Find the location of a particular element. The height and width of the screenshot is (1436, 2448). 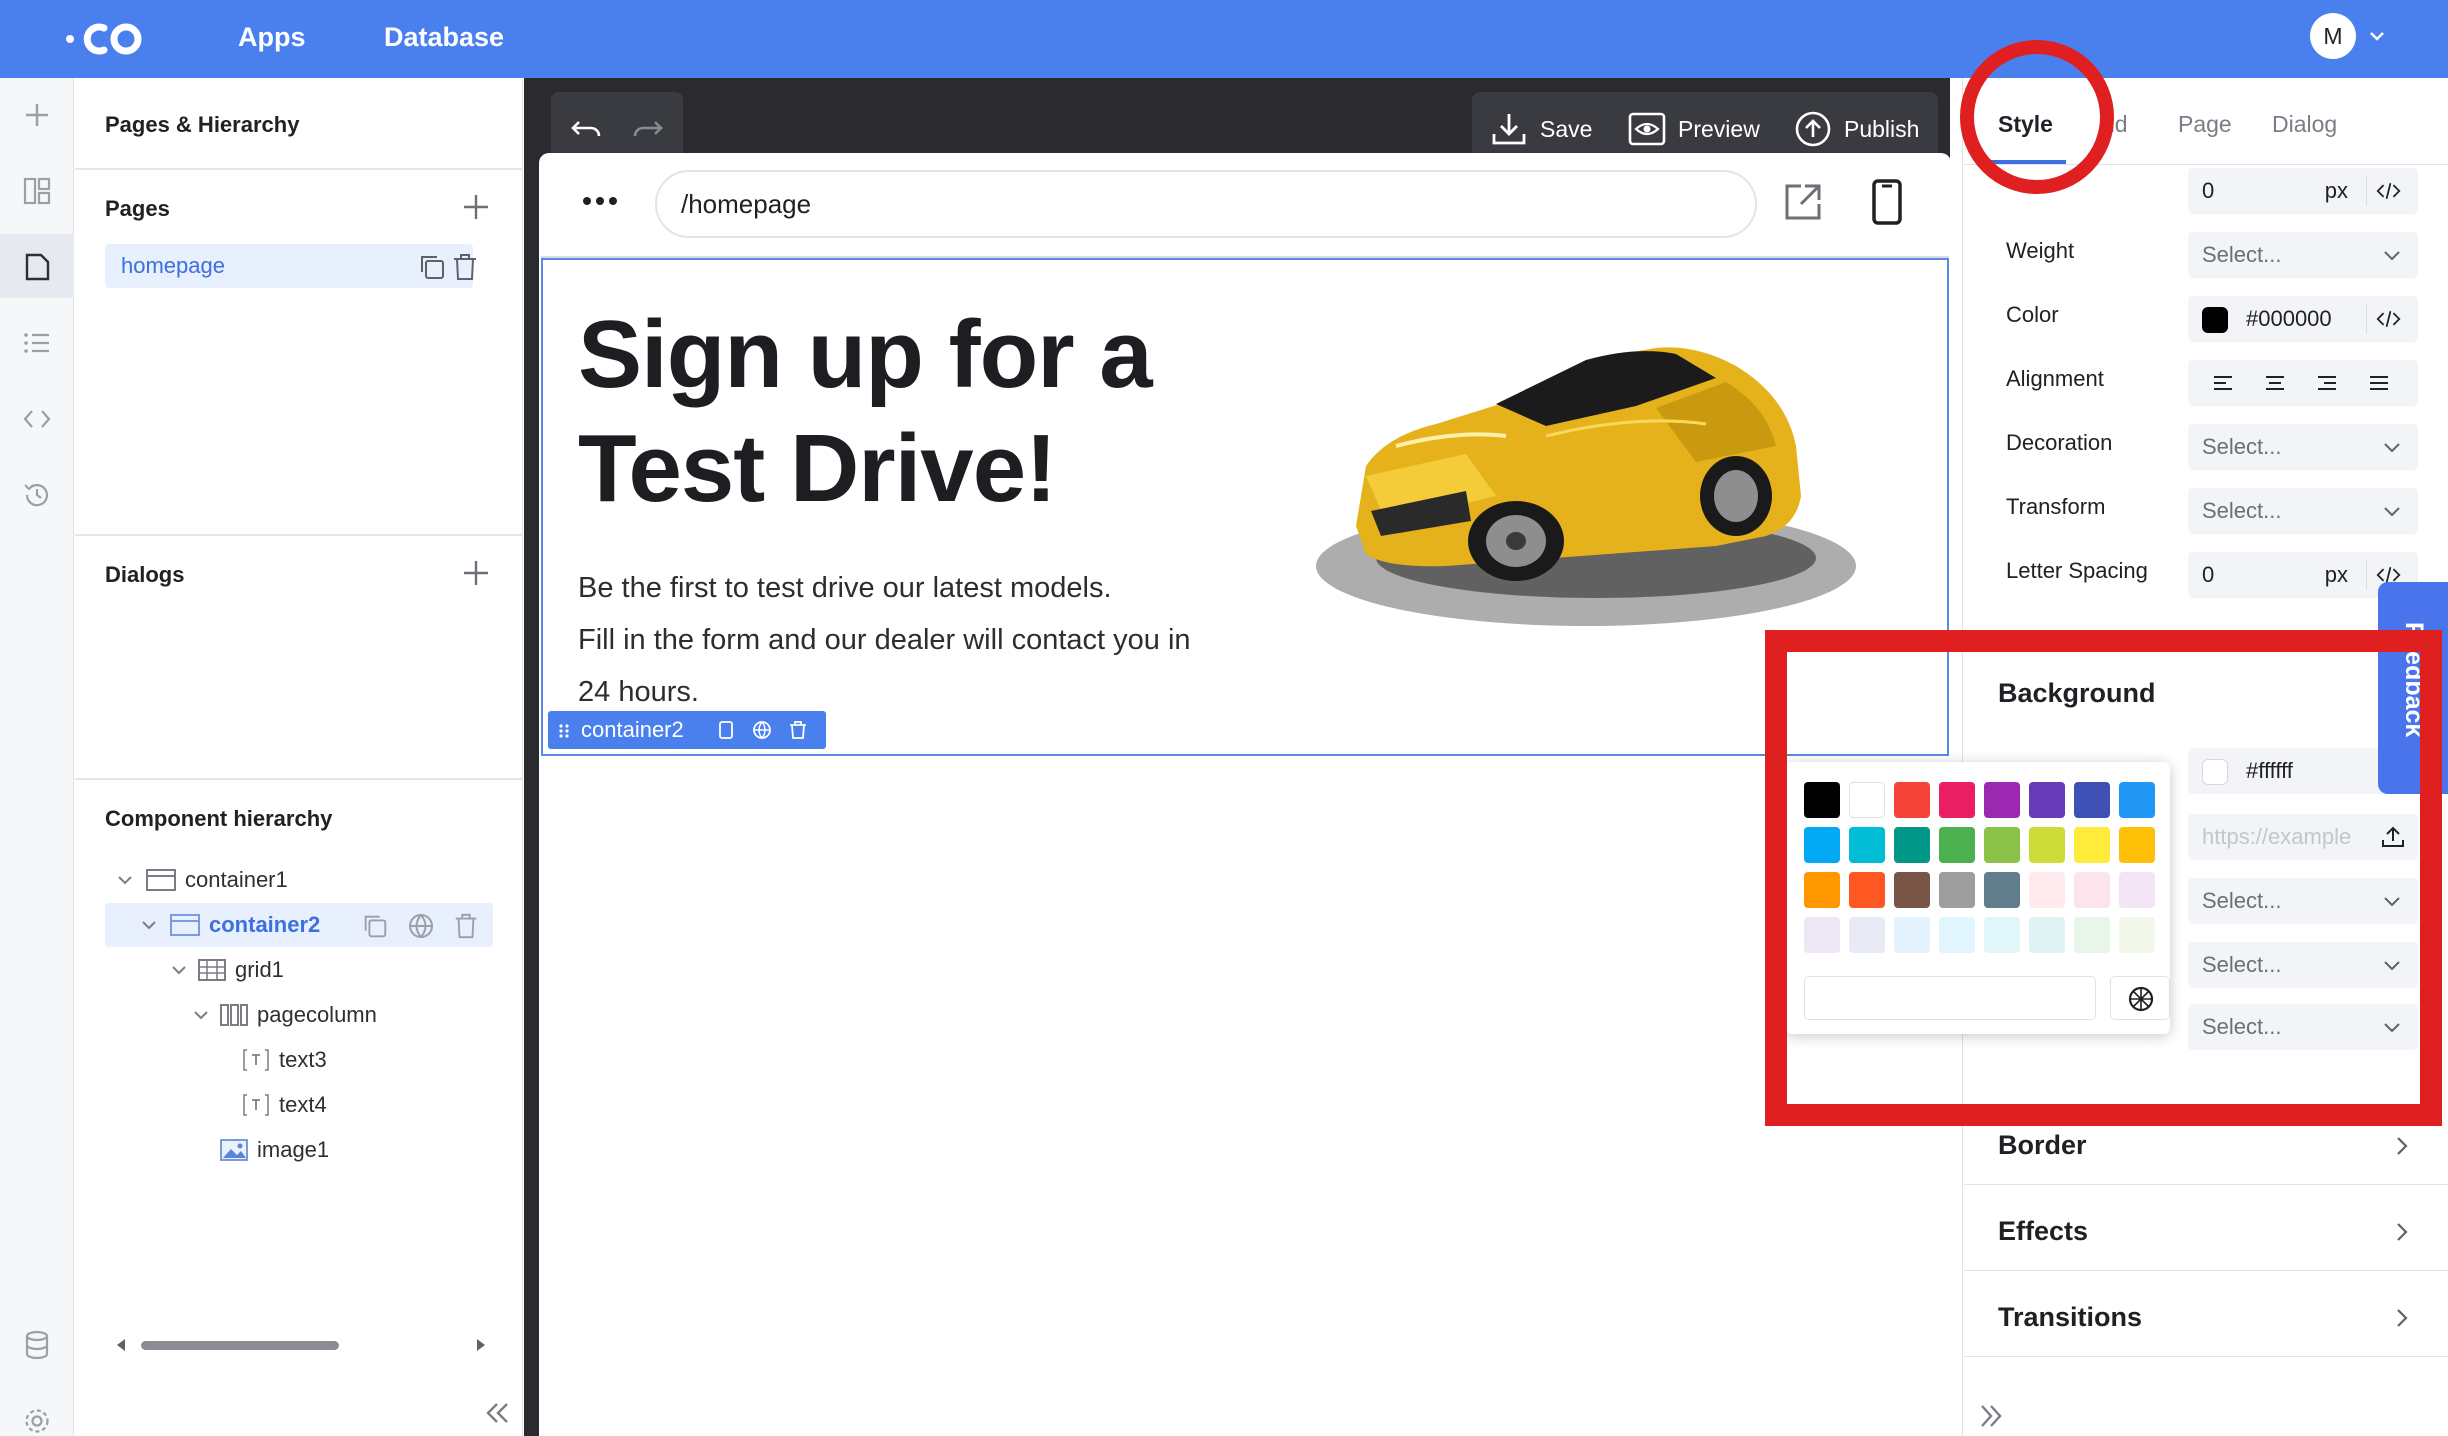

tree-item-text3: text3 is located at coordinates (299, 1060).